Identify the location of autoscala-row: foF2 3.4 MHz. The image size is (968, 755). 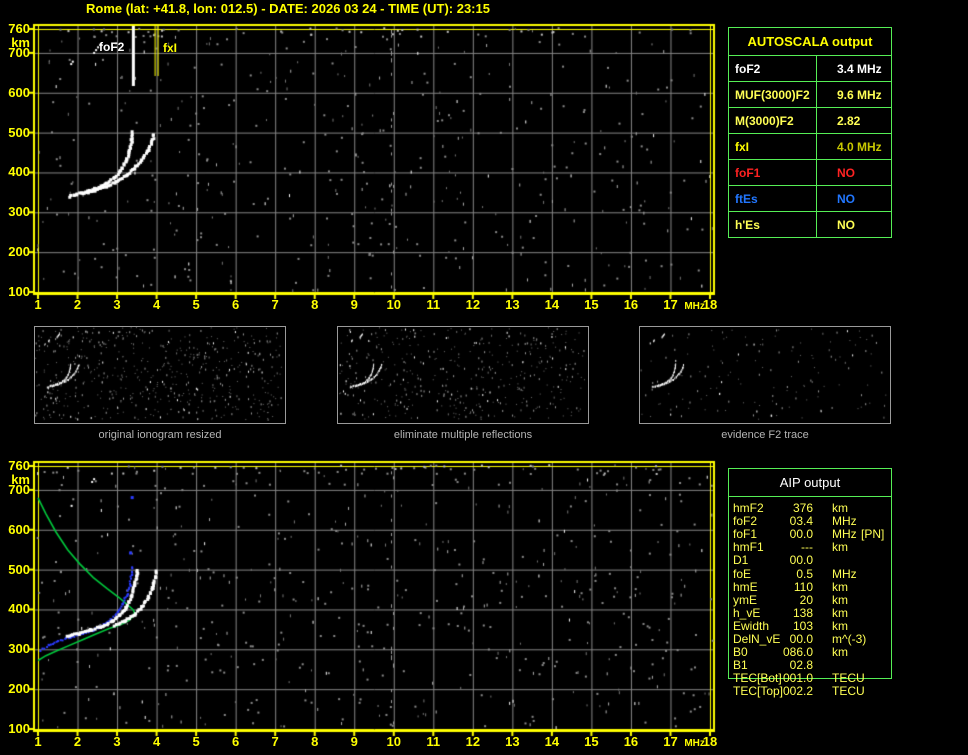
(810, 68).